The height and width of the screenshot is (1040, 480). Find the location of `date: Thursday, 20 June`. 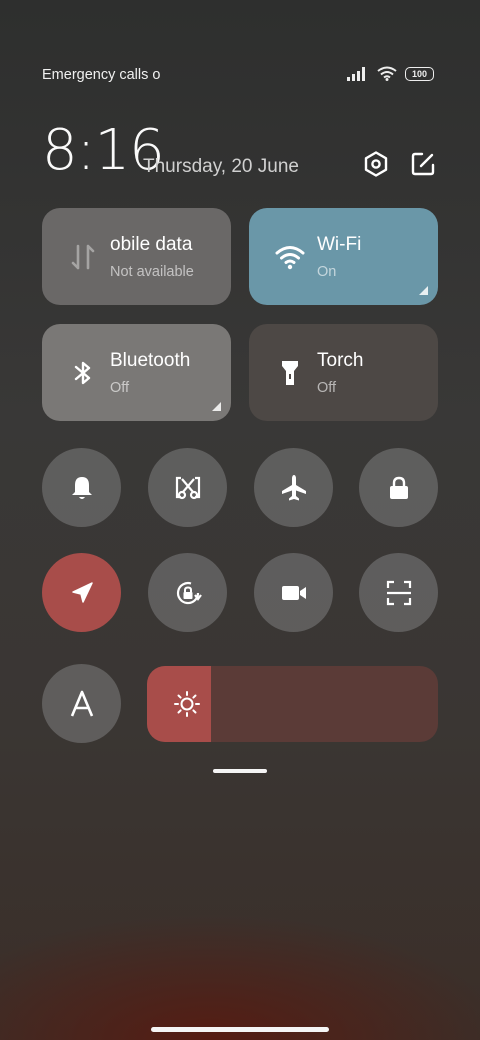

date: Thursday, 20 June is located at coordinates (221, 166).